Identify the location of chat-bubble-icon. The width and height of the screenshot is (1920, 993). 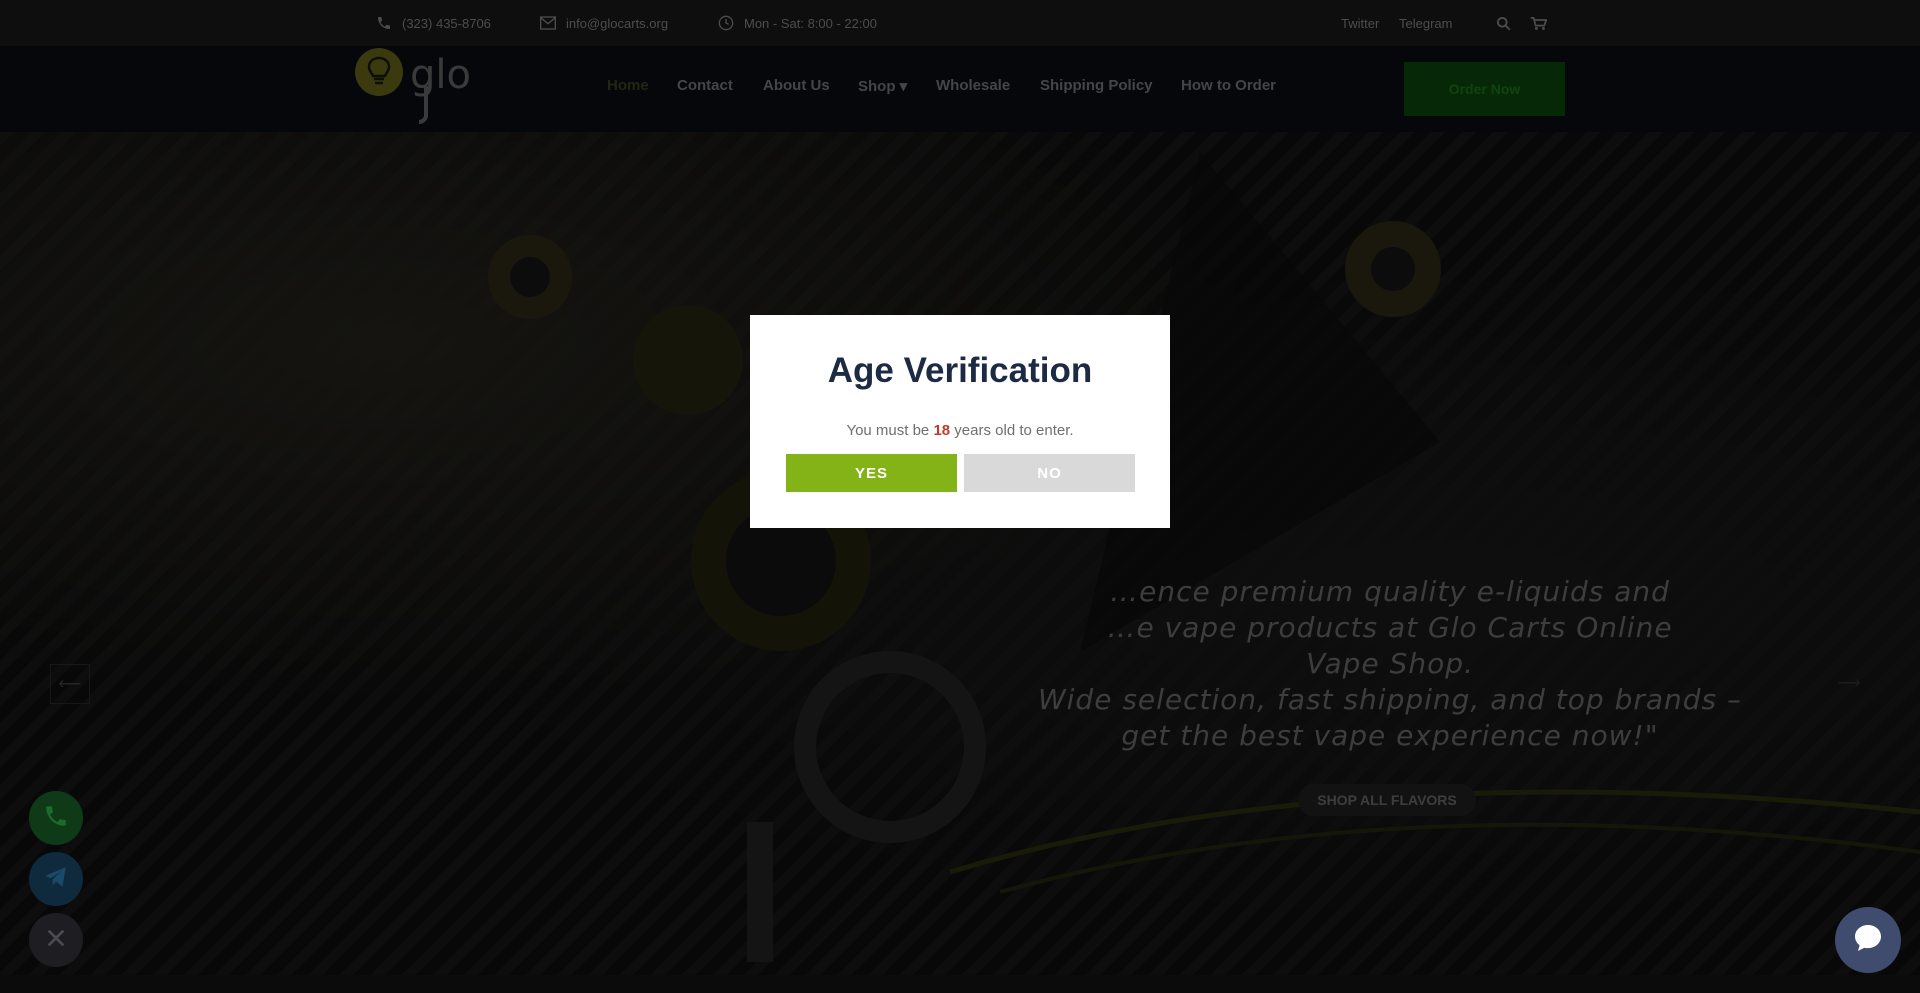
(1868, 940).